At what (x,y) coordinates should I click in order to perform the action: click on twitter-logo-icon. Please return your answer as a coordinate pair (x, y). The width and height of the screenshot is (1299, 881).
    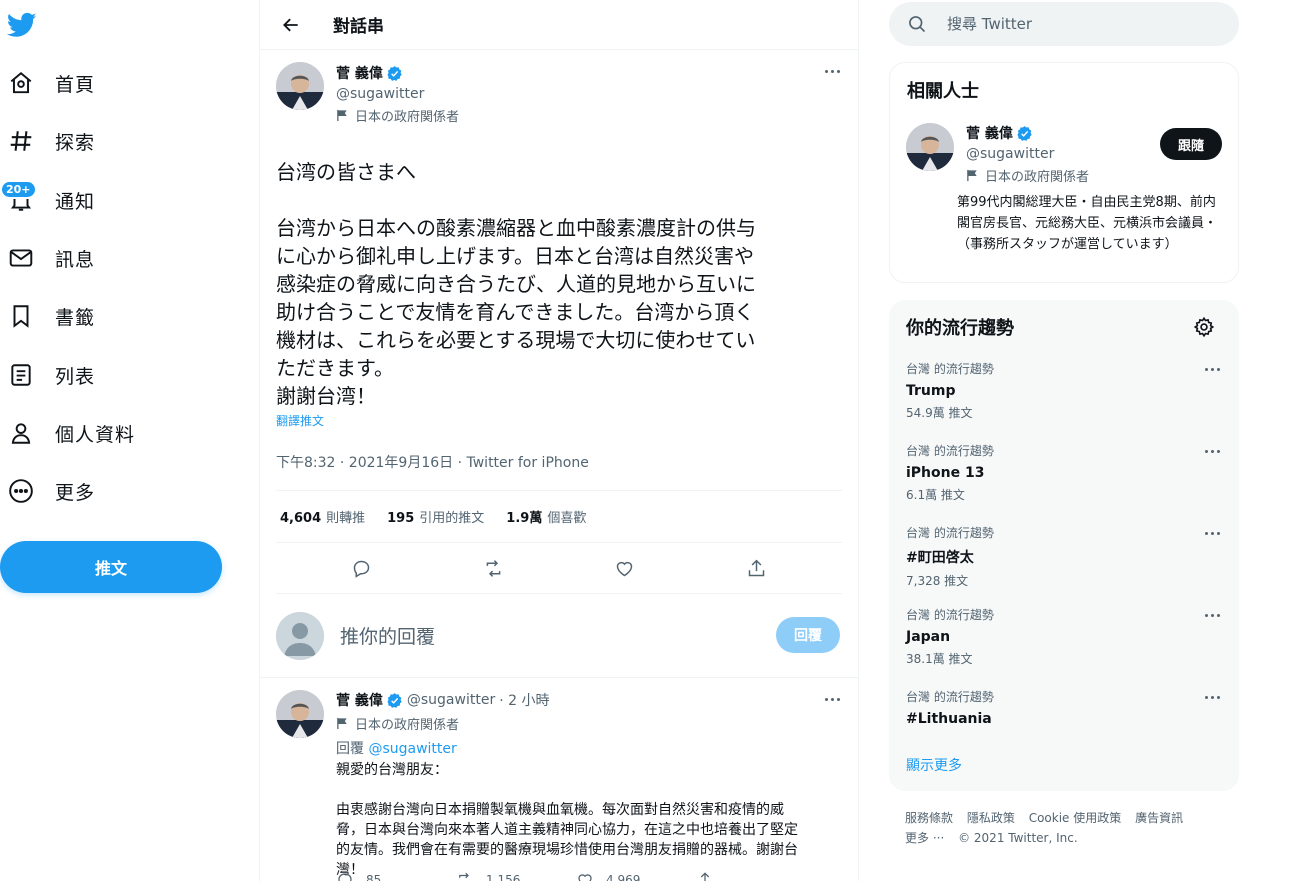
    Looking at the image, I should click on (21, 25).